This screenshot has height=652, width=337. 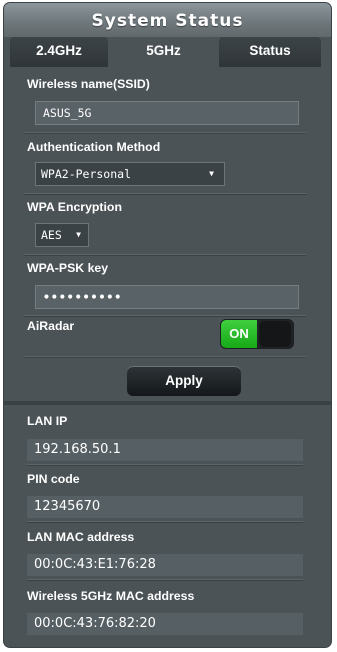 I want to click on ssid-input: ASUS_5G, so click(x=167, y=113).